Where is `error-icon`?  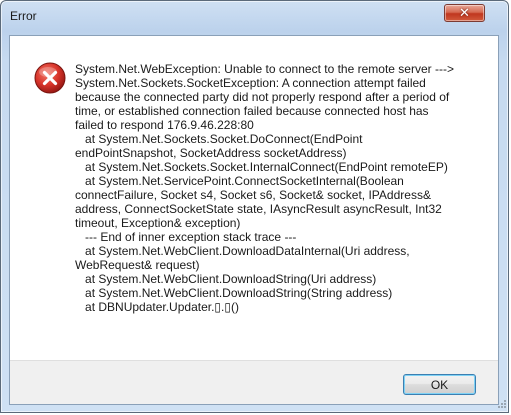 error-icon is located at coordinates (50, 78).